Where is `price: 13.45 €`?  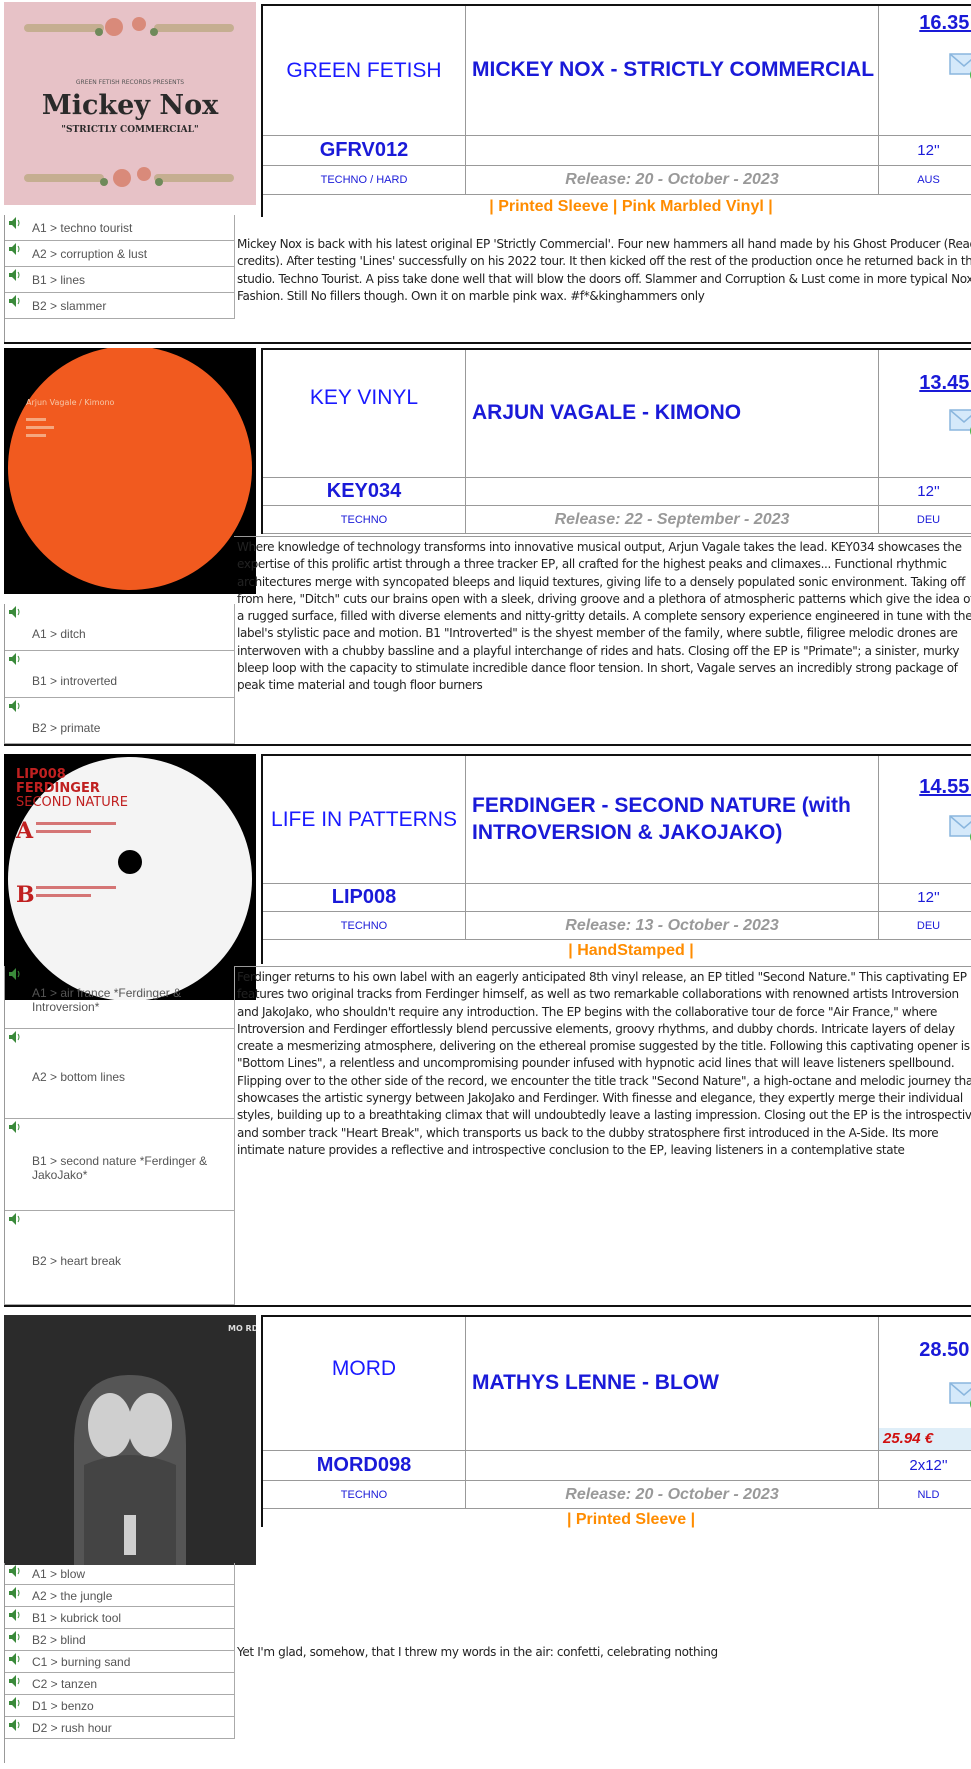 price: 13.45 € is located at coordinates (945, 383).